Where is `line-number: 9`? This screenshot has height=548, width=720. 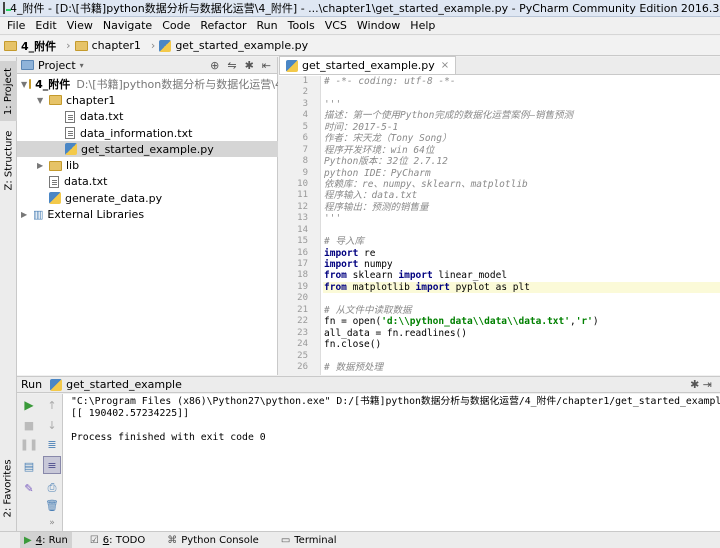
line-number: 9 is located at coordinates (305, 172).